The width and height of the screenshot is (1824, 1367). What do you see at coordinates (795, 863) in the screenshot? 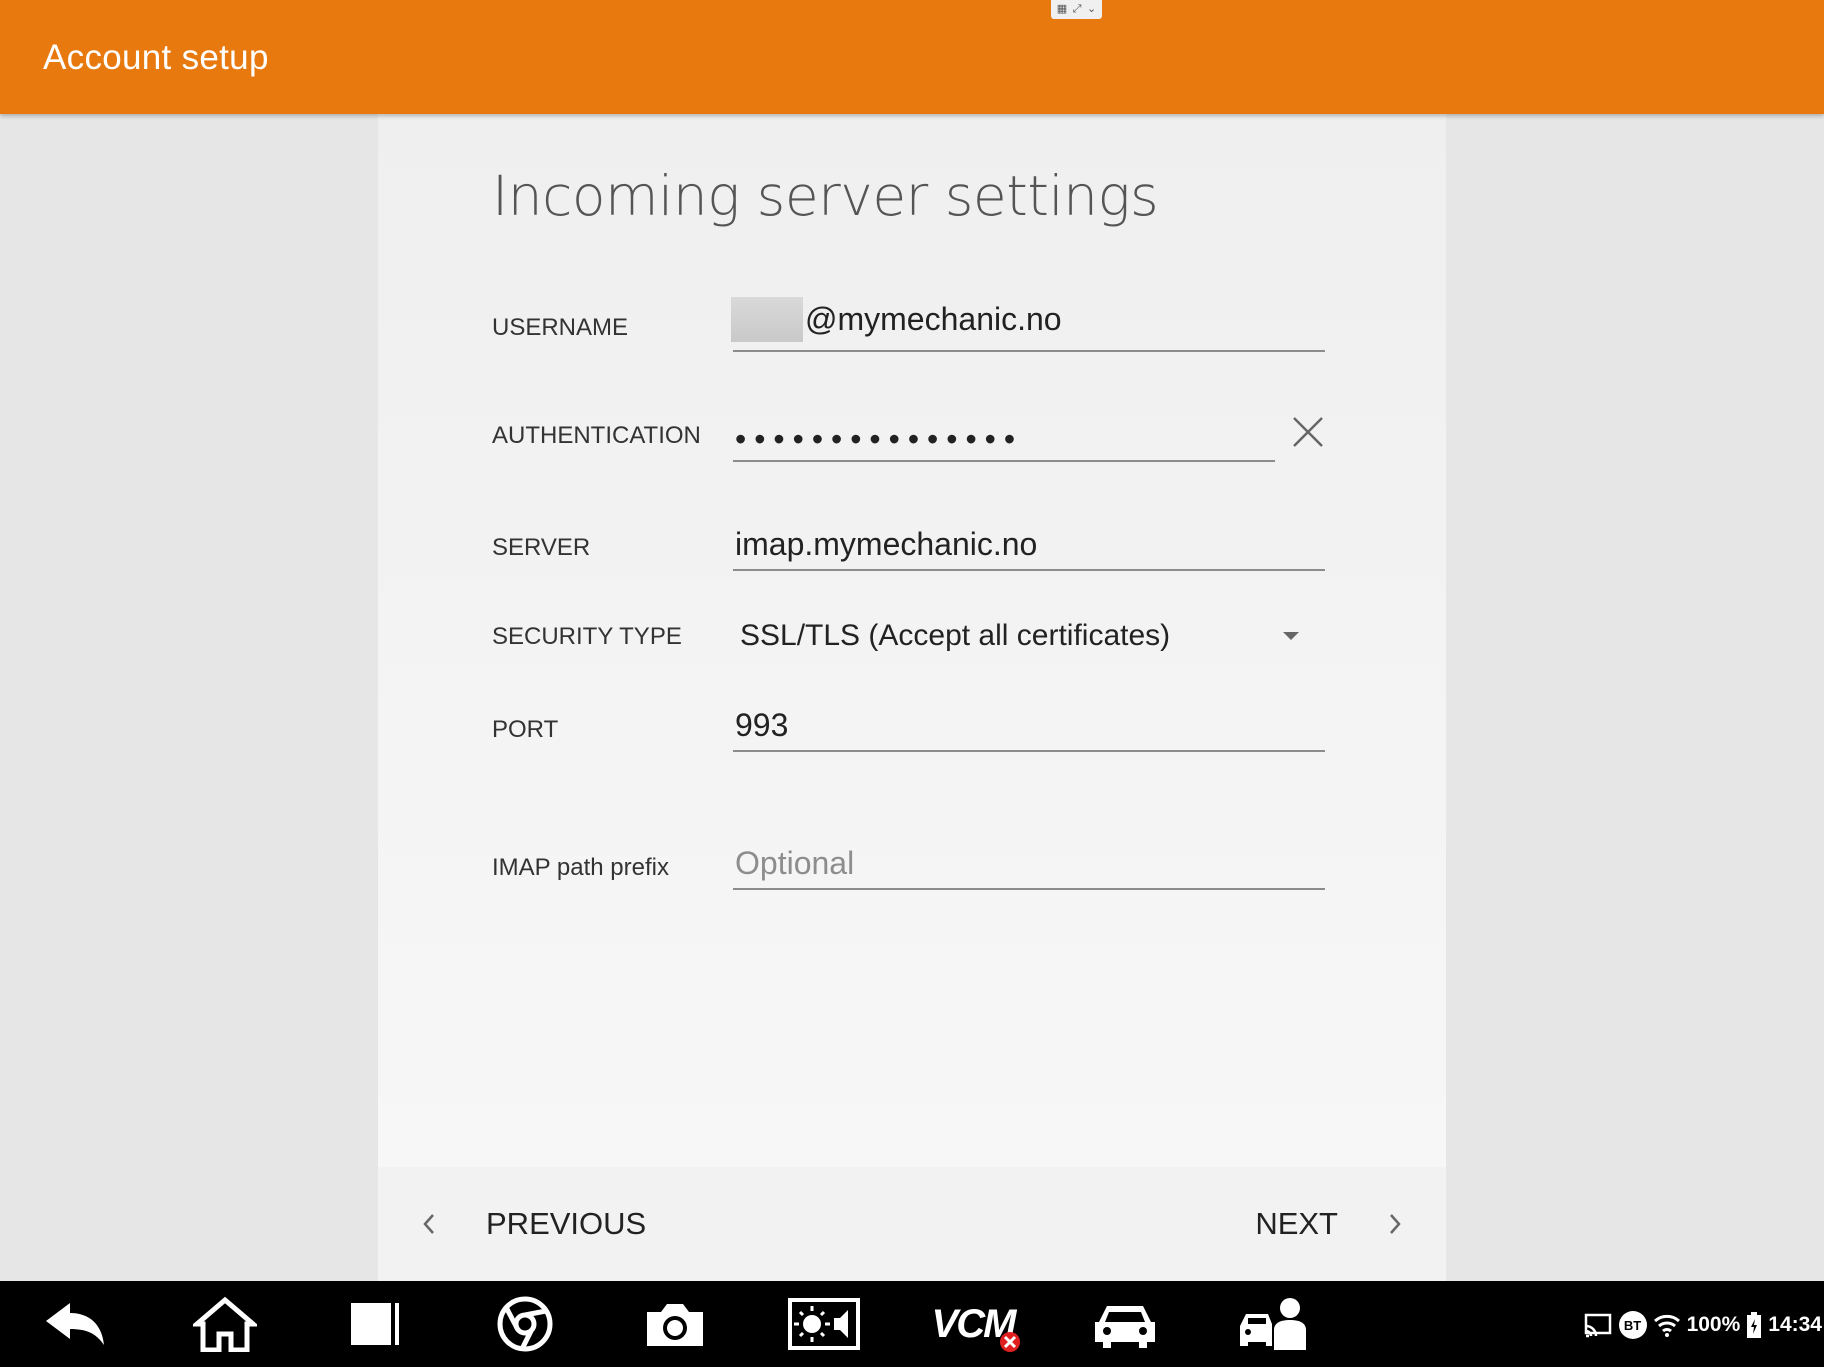
I see `imap-prefix-placeholder: Optional` at bounding box center [795, 863].